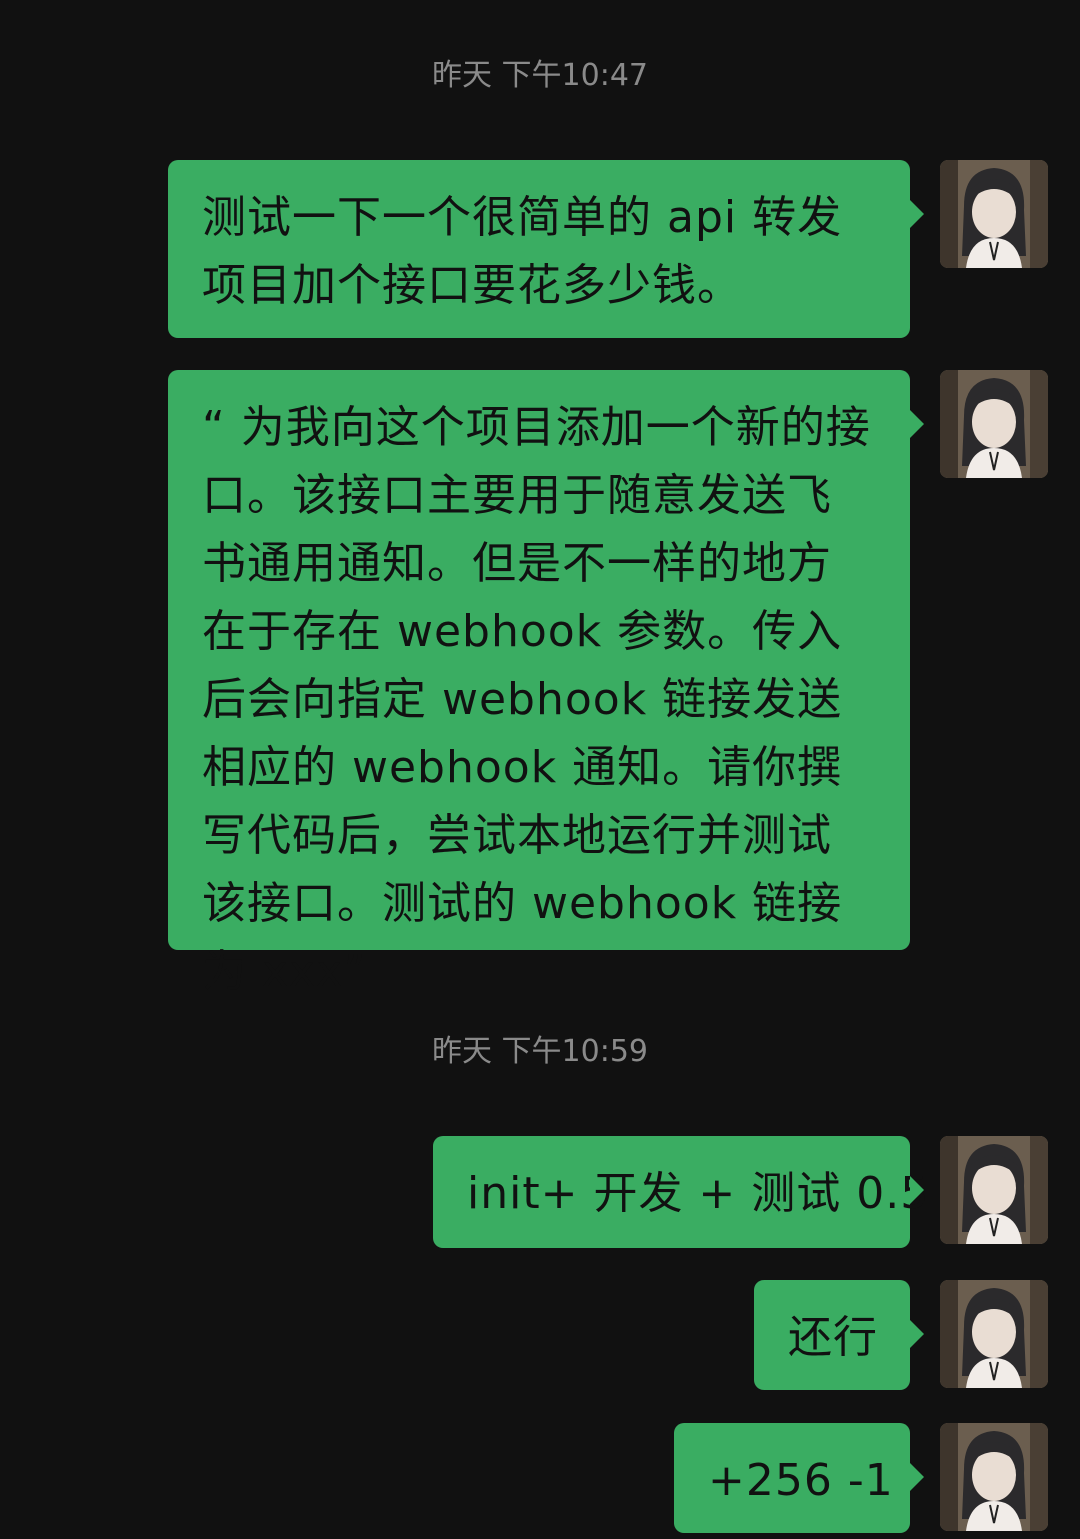 Image resolution: width=1080 pixels, height=1539 pixels. What do you see at coordinates (839, 1335) in the screenshot?
I see `message-bubble: 还行` at bounding box center [839, 1335].